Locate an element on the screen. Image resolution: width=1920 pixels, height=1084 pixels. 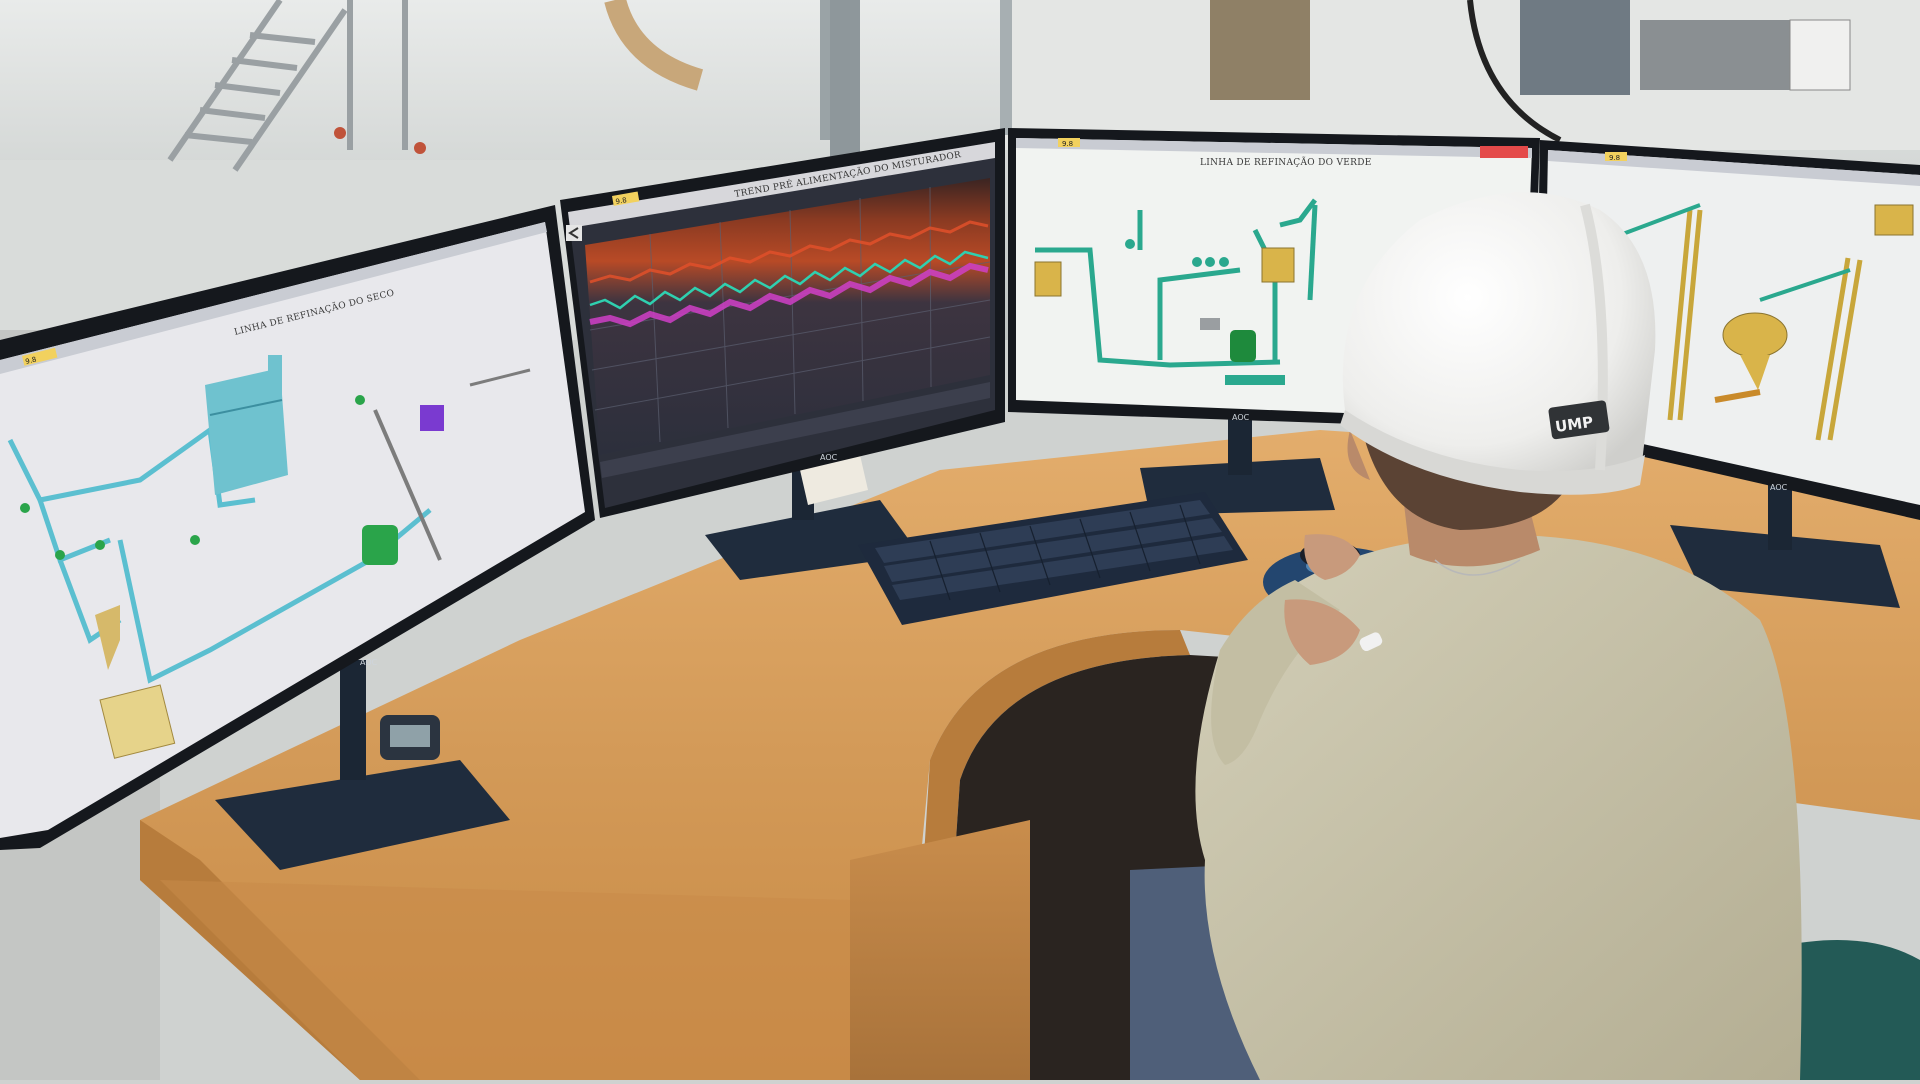
purple-unit is located at coordinates (432, 418).